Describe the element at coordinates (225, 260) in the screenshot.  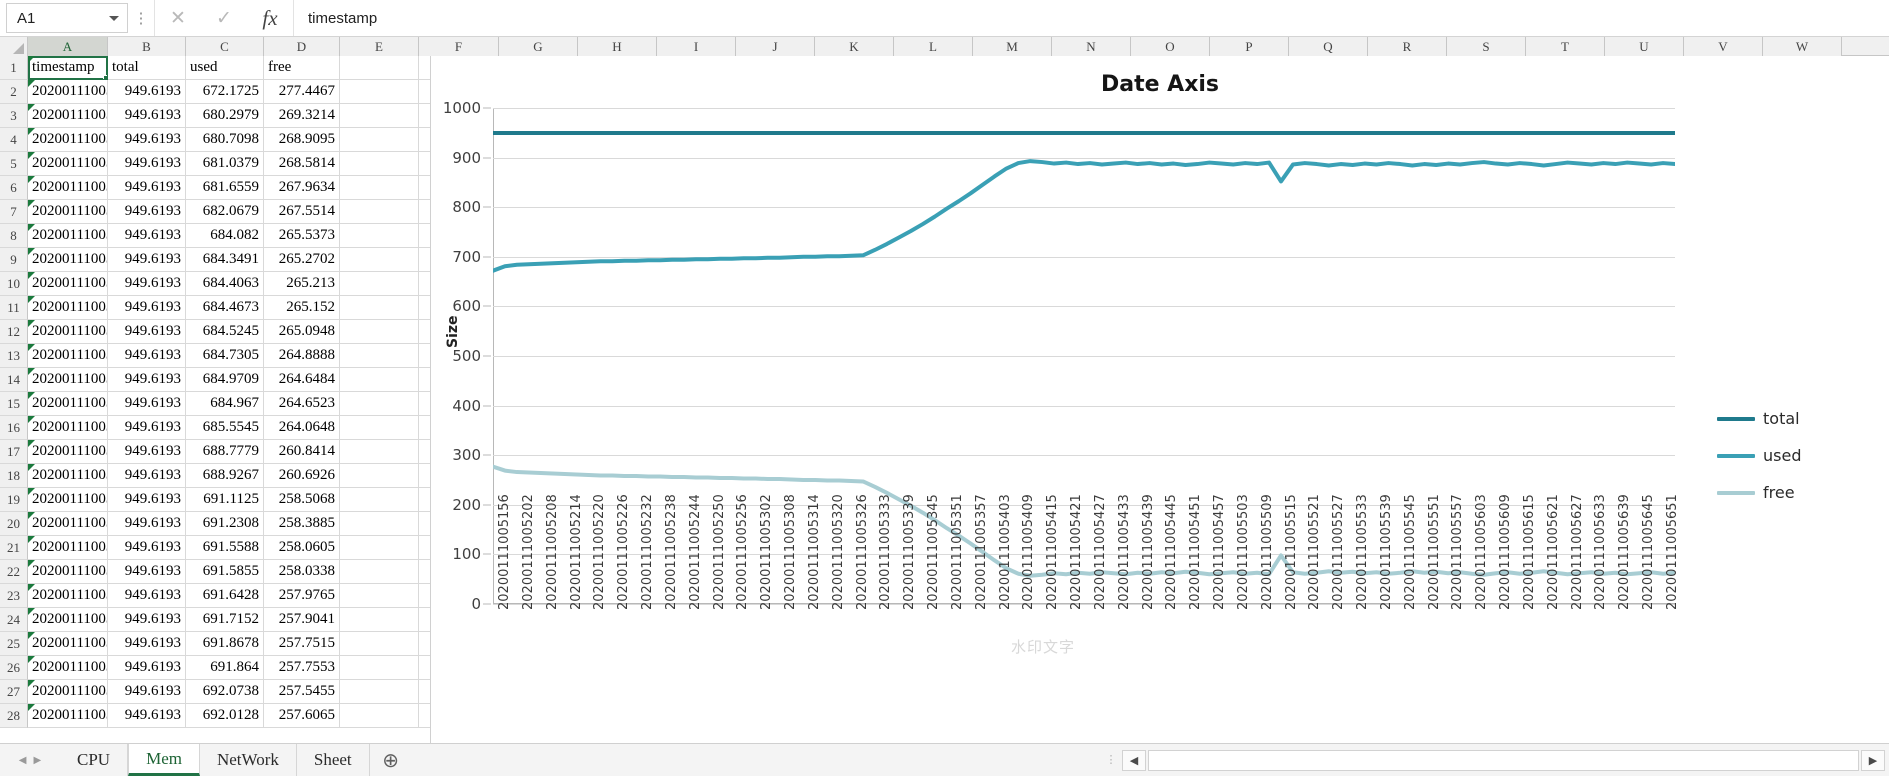
I see `cell-C9: 684.3491` at that location.